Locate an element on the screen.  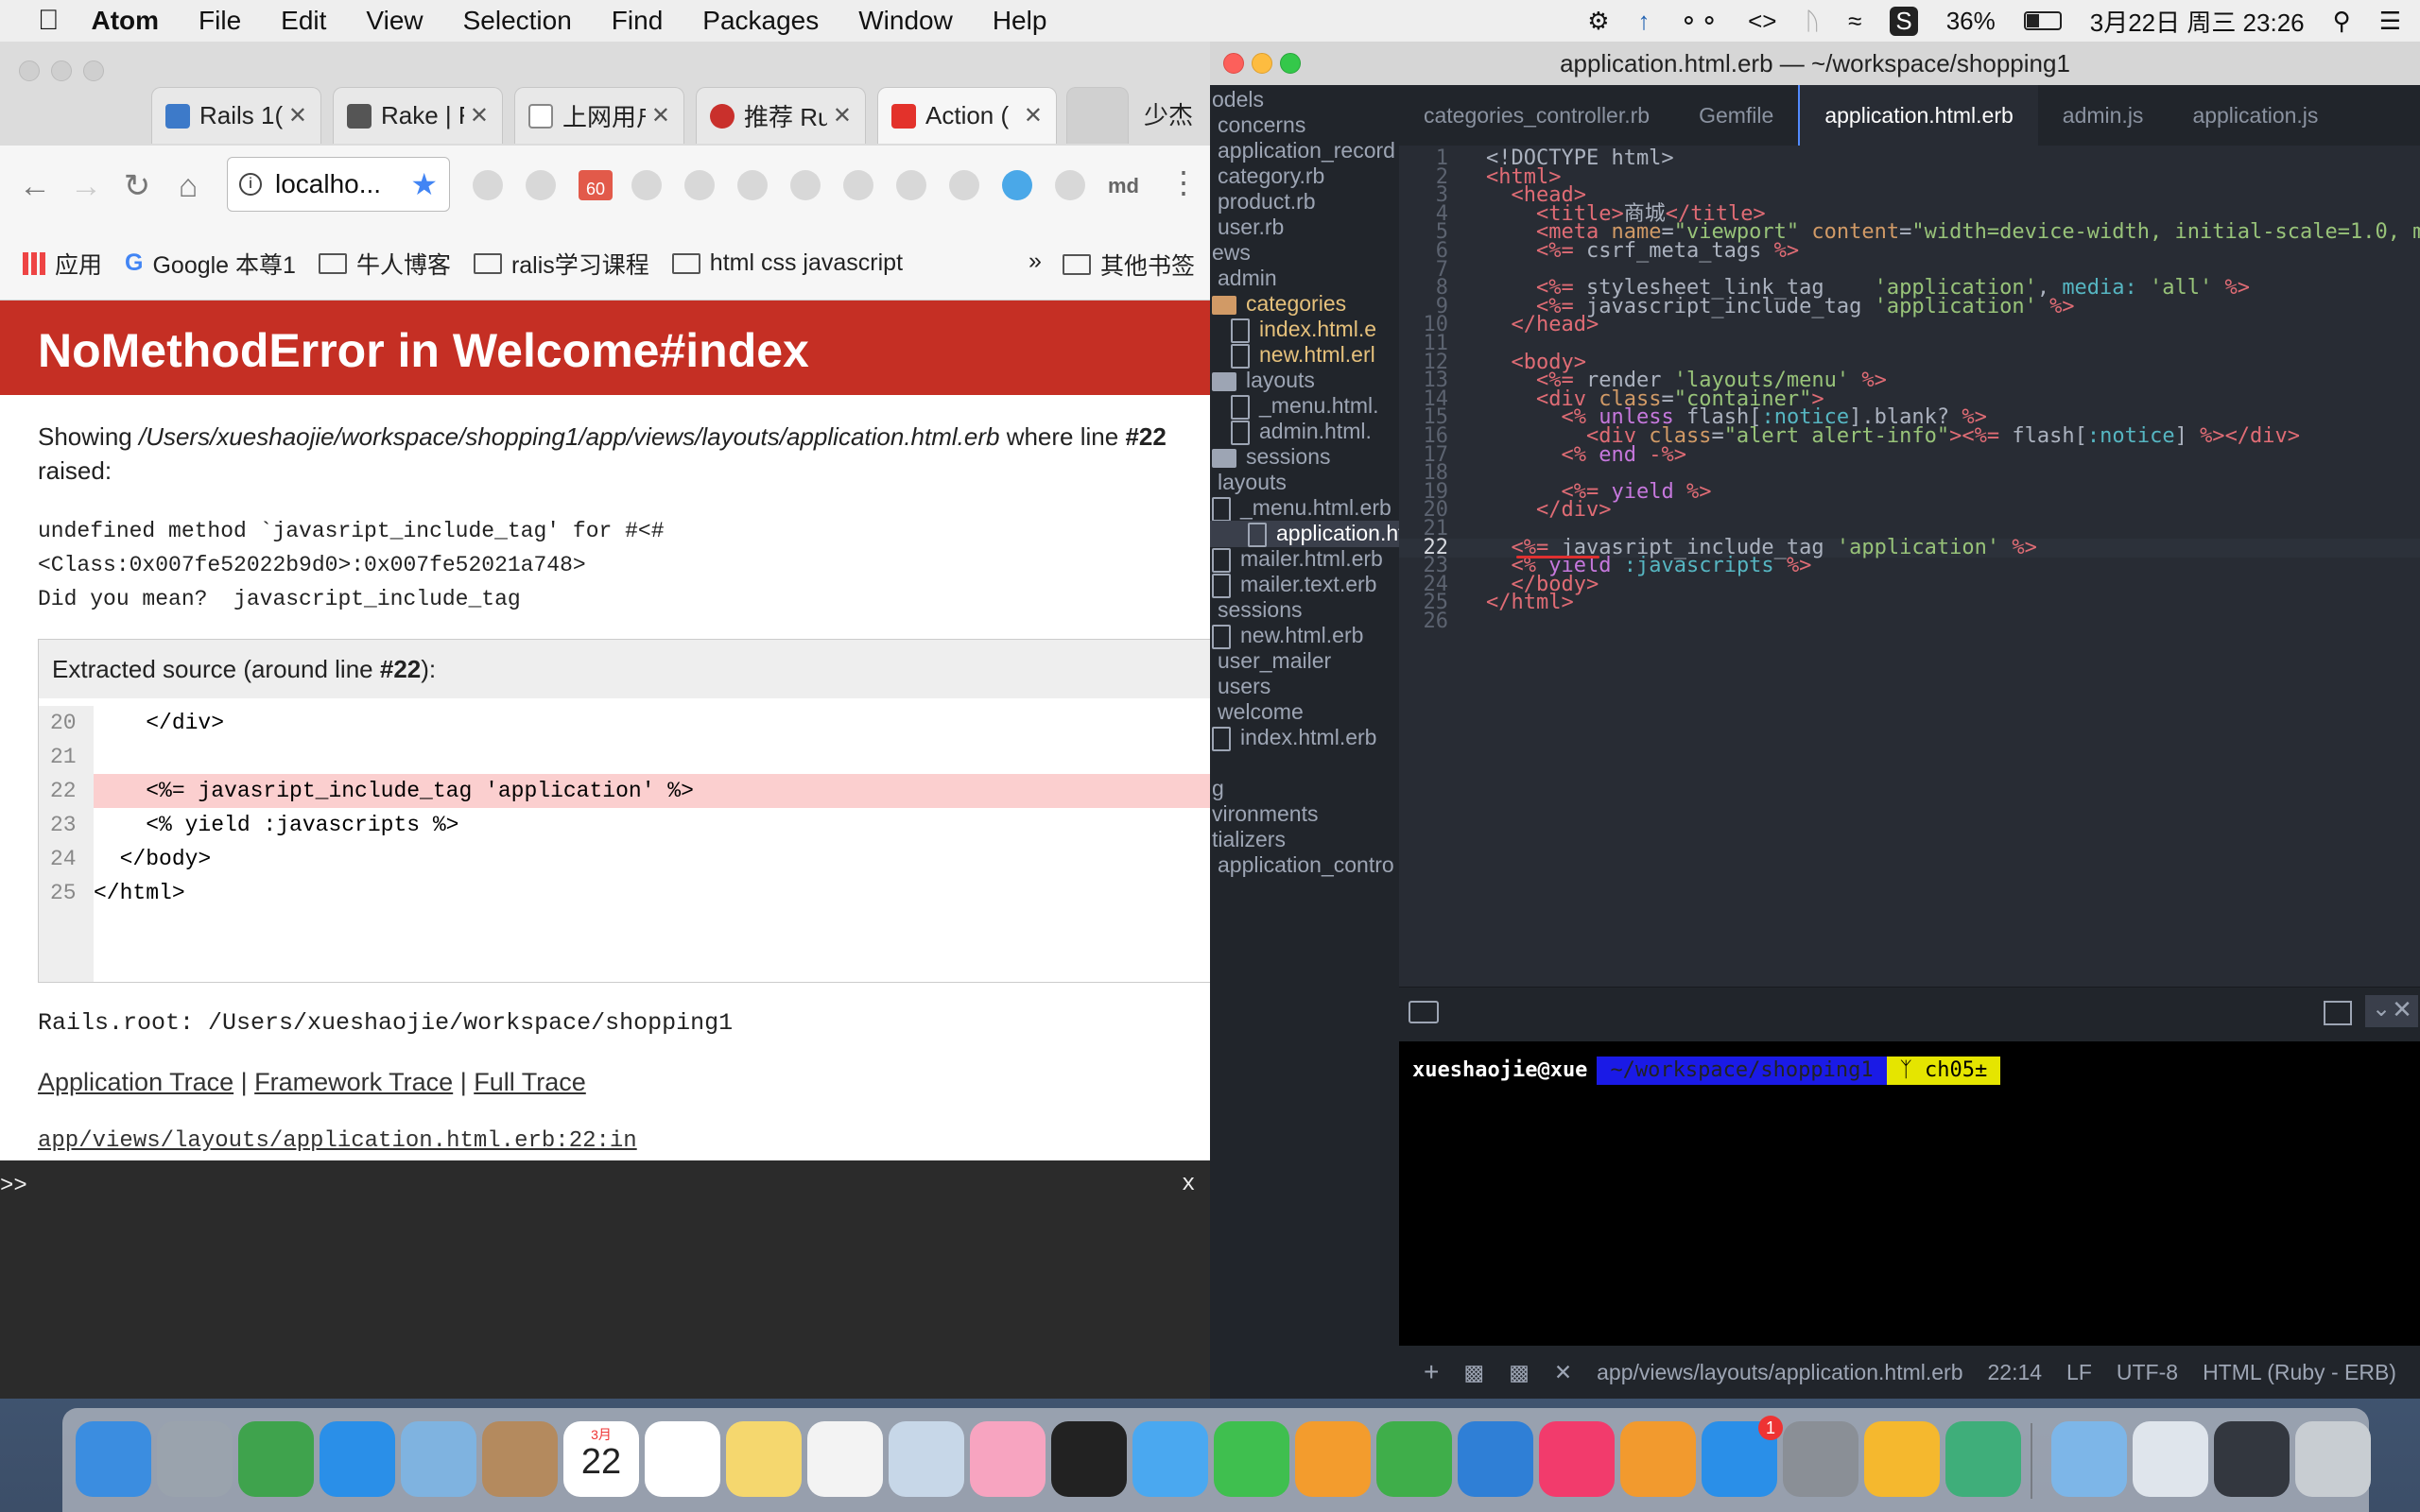
bookmark-folder-ralis: ralis学习课程 is located at coordinates (561, 264).